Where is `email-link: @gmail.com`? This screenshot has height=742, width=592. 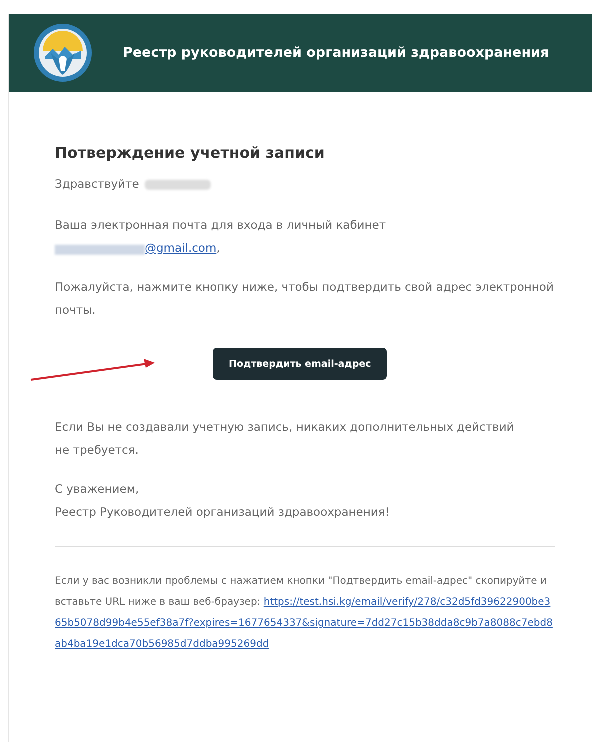
email-link: @gmail.com is located at coordinates (181, 248).